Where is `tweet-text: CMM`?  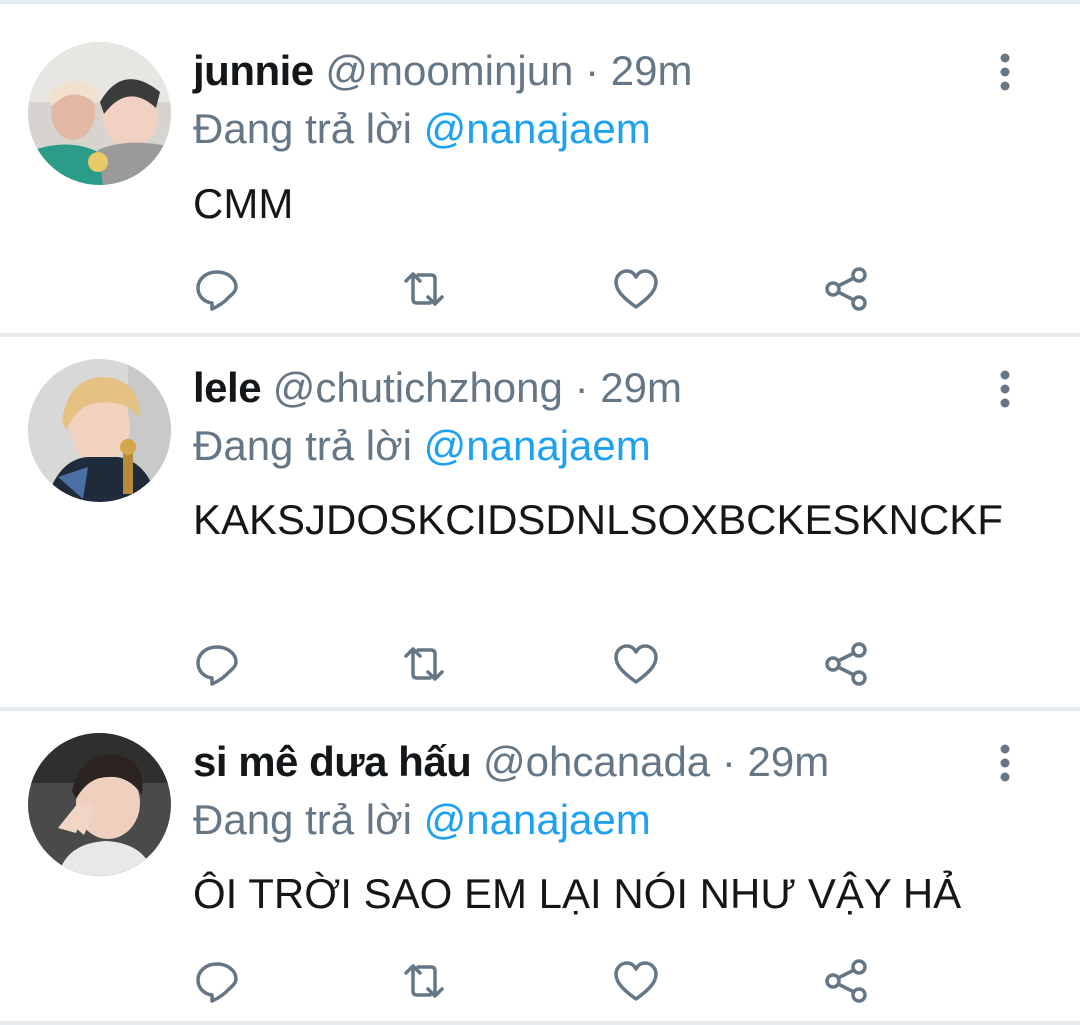 tweet-text: CMM is located at coordinates (243, 203).